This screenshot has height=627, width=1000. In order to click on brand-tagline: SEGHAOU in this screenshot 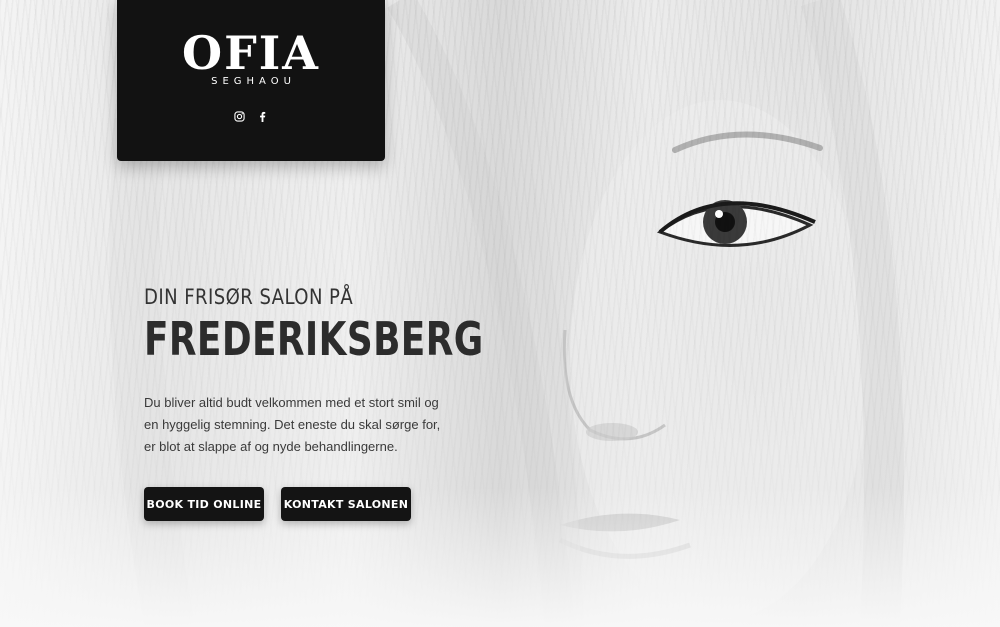, I will do `click(253, 81)`.